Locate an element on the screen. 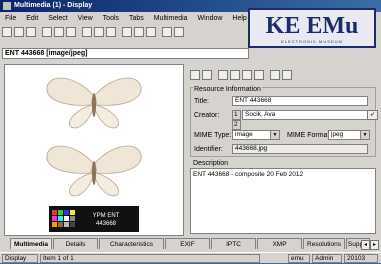 The image size is (381, 264). first-image-icon is located at coordinates (275, 75).